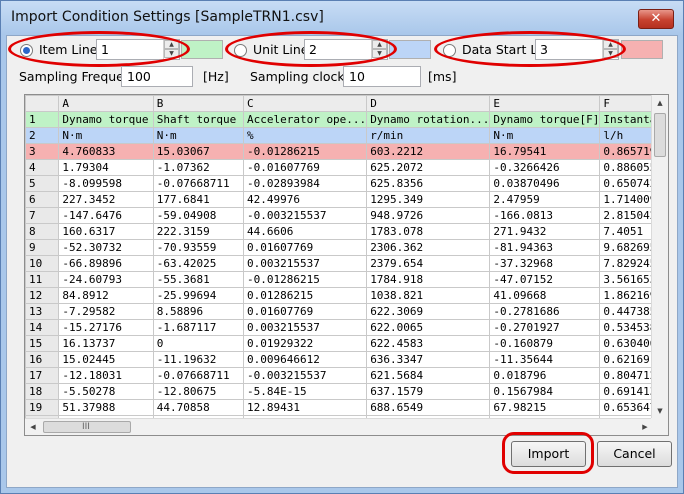 The width and height of the screenshot is (684, 494). What do you see at coordinates (428, 327) in the screenshot?
I see `table-cell: 622.0065` at bounding box center [428, 327].